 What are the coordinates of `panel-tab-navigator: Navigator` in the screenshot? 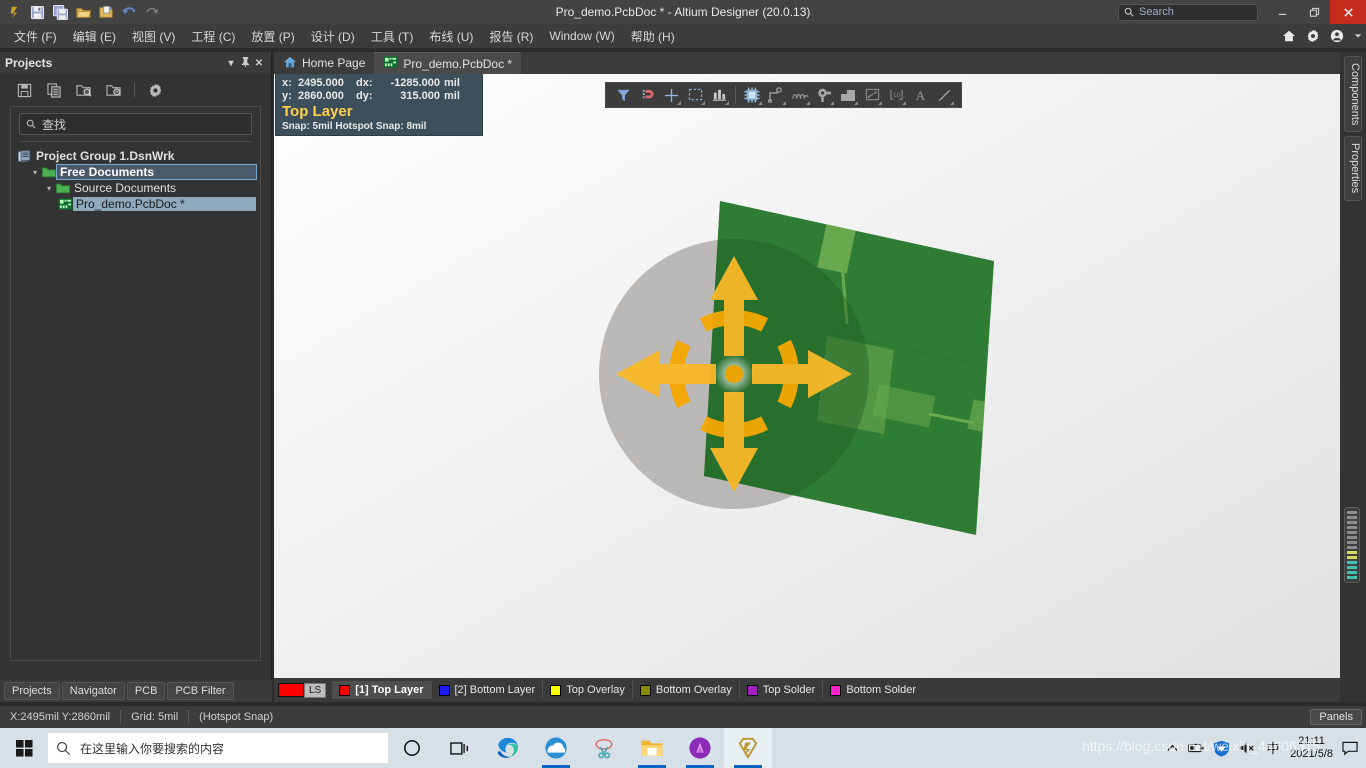 It's located at (93, 691).